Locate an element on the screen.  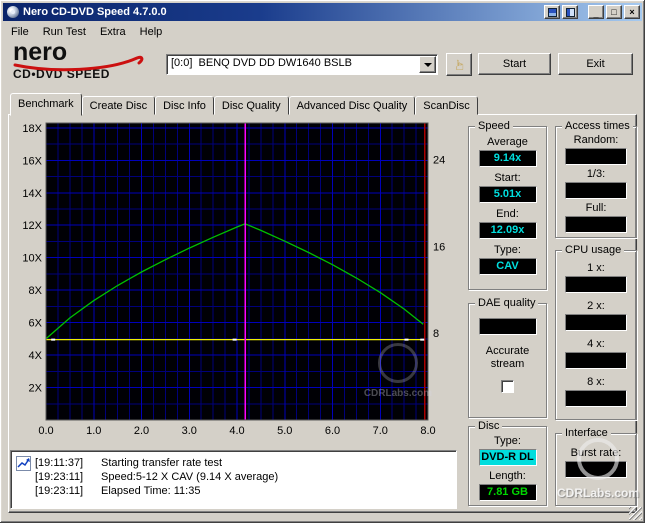
window-title: Nero CD-DVD Speed 4.7.0.0 is located at coordinates (95, 12).